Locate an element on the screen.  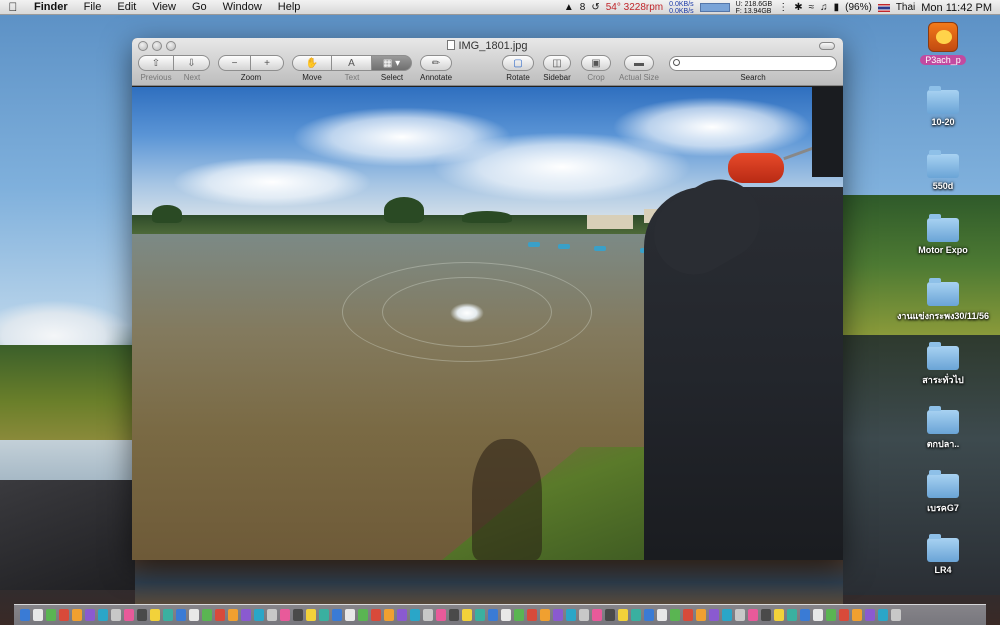
desktop-icon-app: P3ach_p is located at coordinates (943, 43).